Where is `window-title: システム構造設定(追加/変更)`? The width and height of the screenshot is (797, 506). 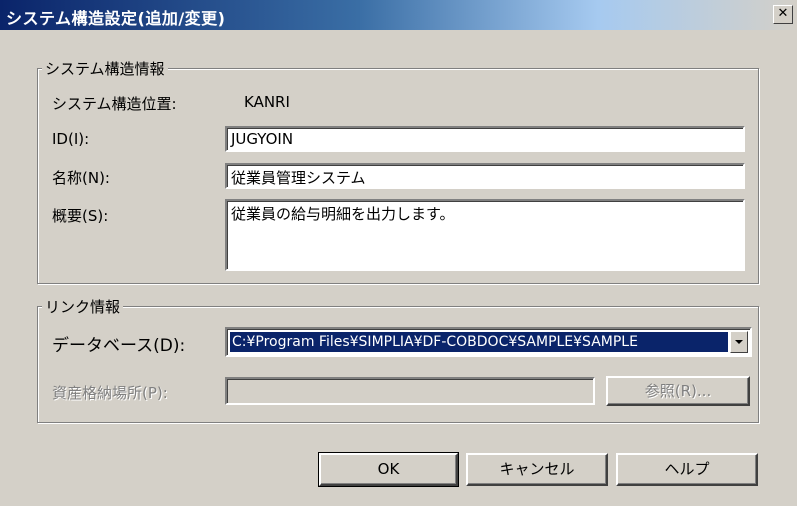
window-title: システム構造設定(追加/変更) is located at coordinates (116, 18).